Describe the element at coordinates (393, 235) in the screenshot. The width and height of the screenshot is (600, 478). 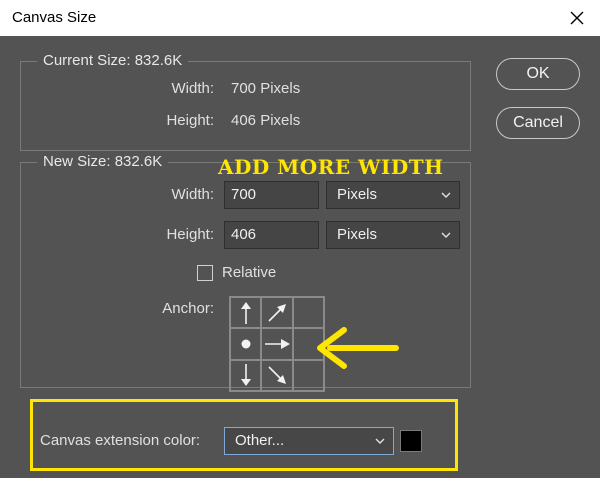
I see `height-unit-select: Pixels` at that location.